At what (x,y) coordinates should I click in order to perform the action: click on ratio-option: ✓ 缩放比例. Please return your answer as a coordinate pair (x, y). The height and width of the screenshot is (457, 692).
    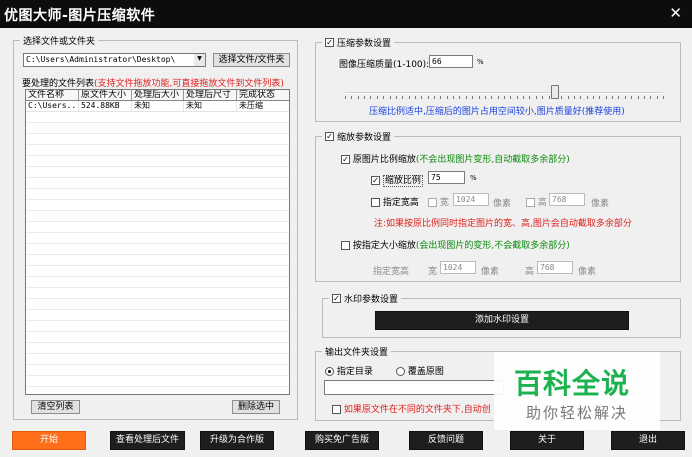
    Looking at the image, I should click on (397, 180).